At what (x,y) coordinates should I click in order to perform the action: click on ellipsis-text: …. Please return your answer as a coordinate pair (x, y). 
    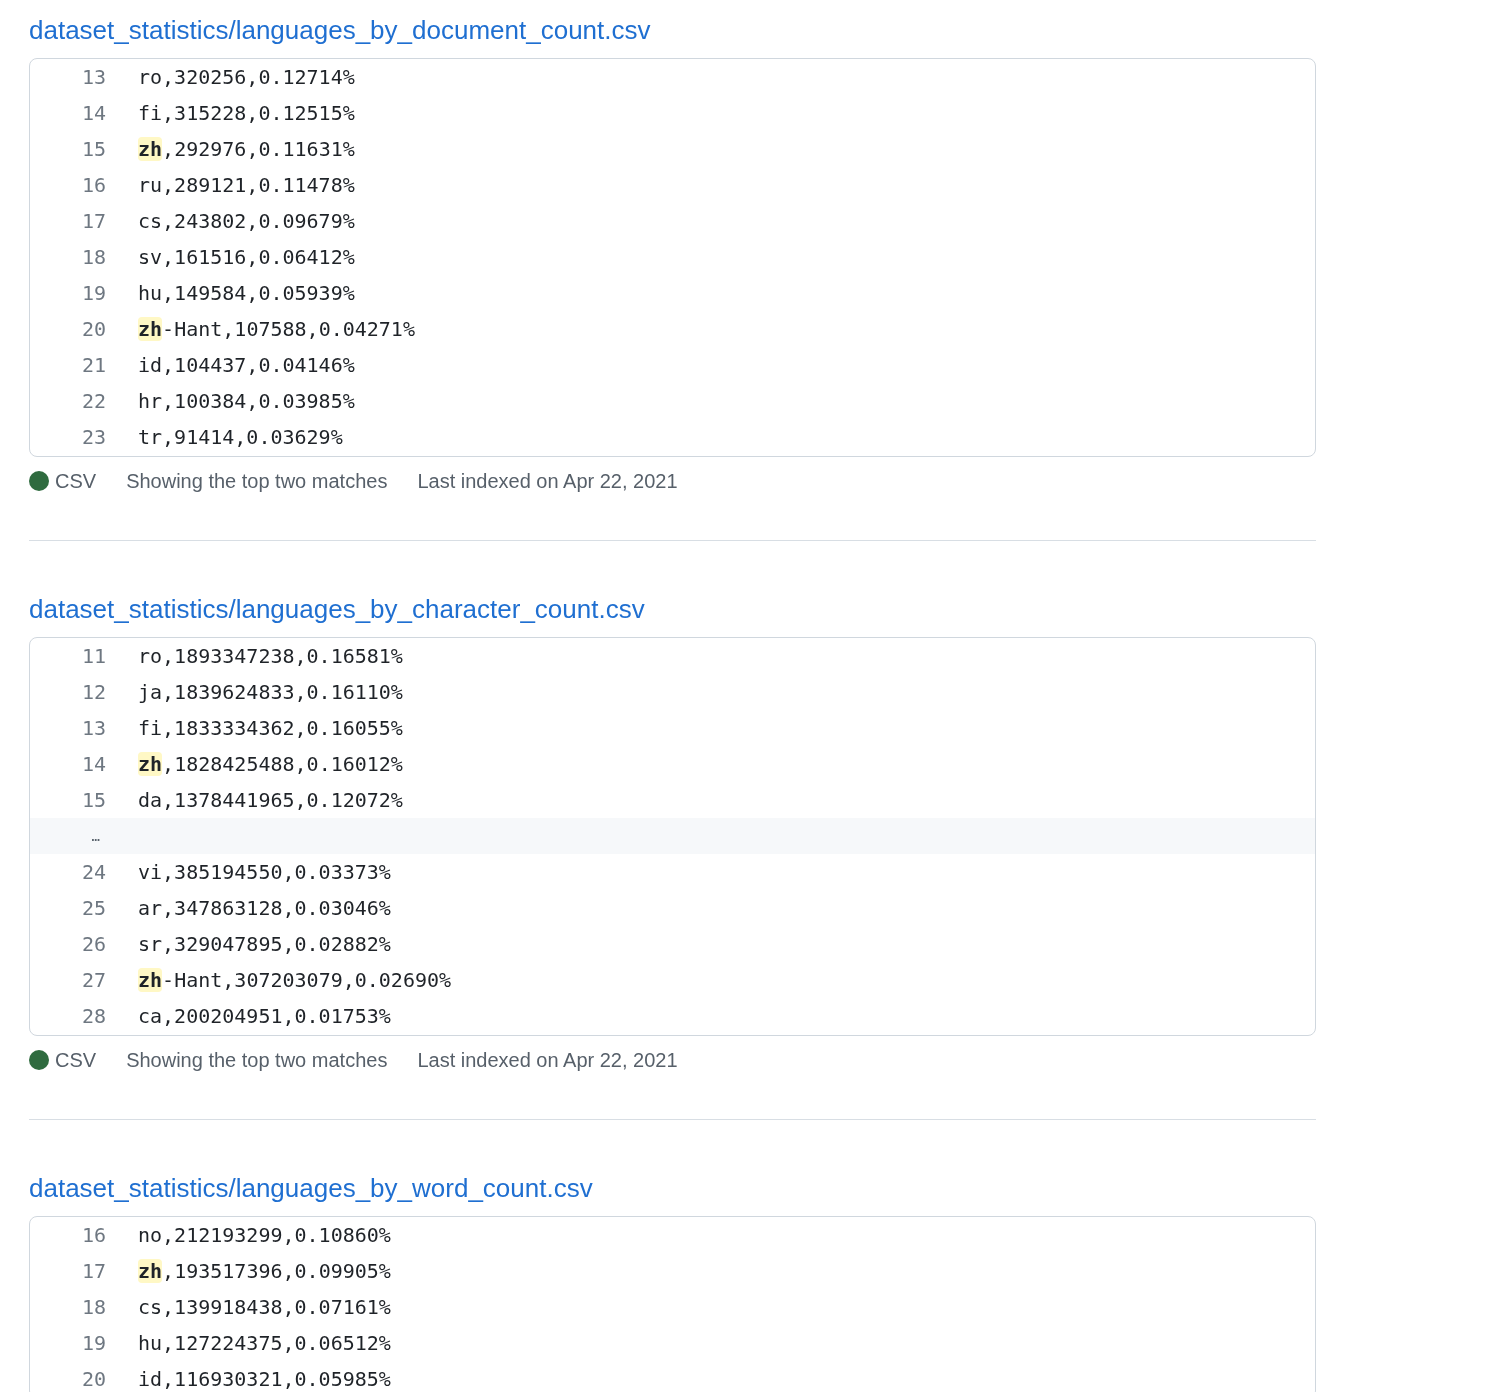
    Looking at the image, I should click on (95, 836).